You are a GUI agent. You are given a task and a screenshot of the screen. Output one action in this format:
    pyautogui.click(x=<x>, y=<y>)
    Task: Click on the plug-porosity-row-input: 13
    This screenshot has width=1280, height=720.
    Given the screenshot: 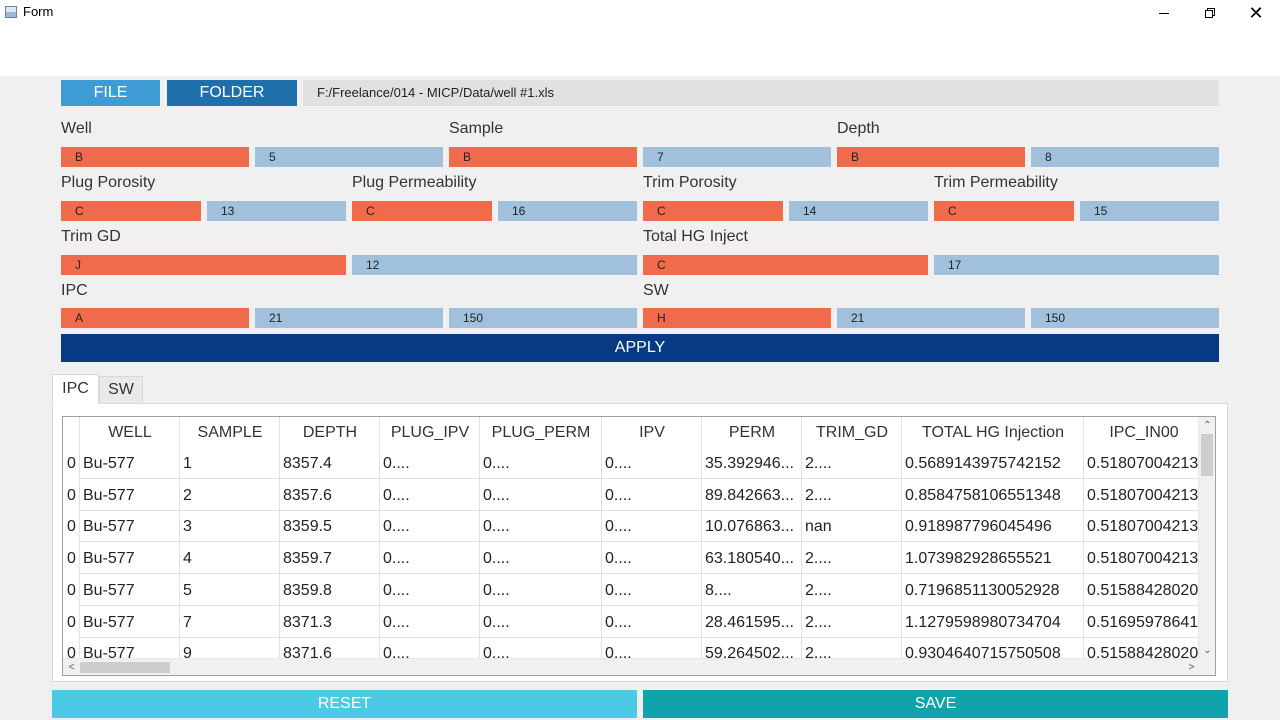 What is the action you would take?
    pyautogui.click(x=276, y=211)
    